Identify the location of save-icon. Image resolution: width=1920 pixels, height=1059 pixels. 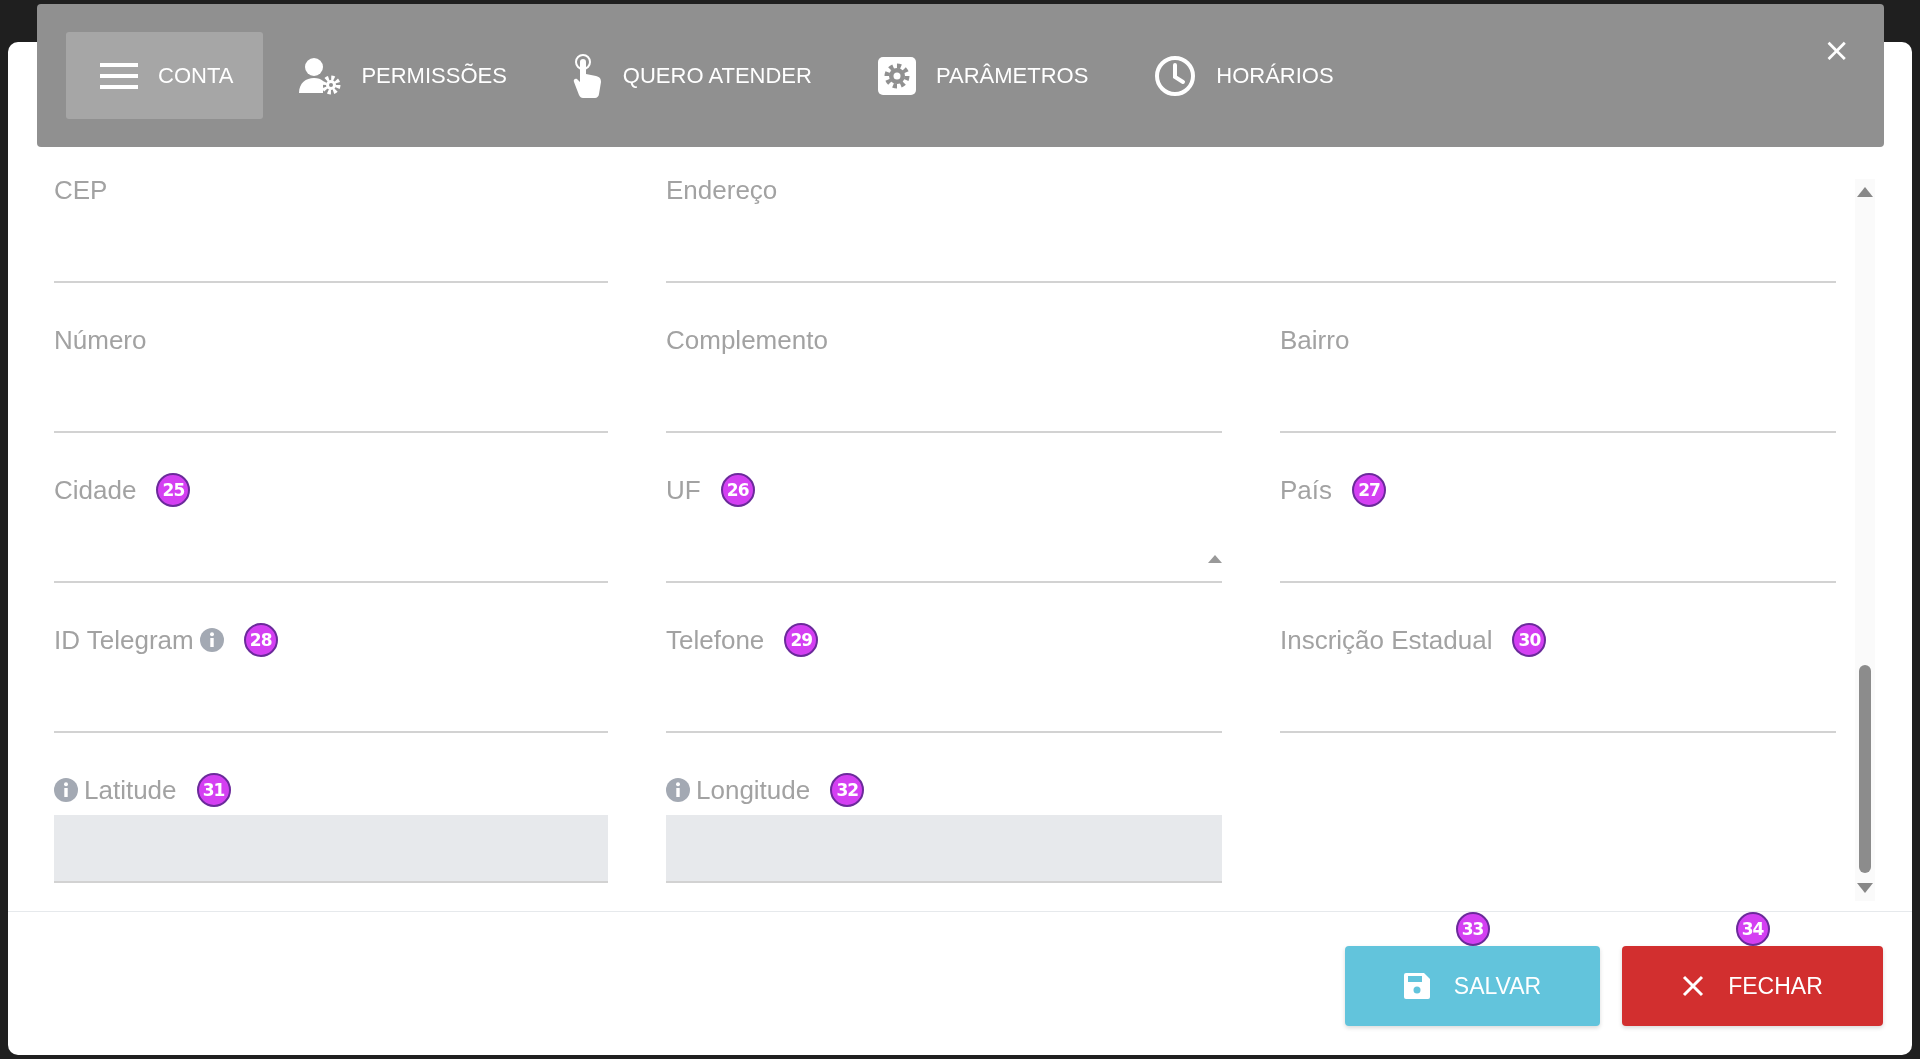
(1416, 986).